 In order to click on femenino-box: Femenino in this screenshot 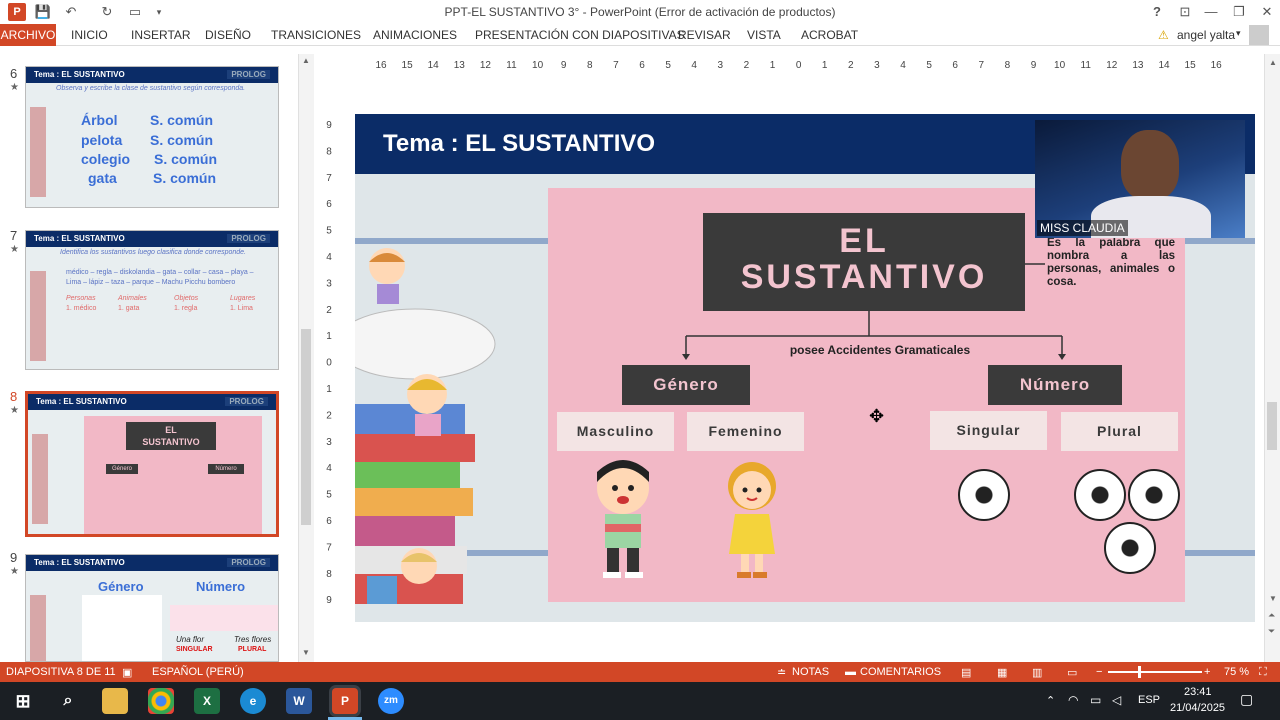, I will do `click(745, 431)`.